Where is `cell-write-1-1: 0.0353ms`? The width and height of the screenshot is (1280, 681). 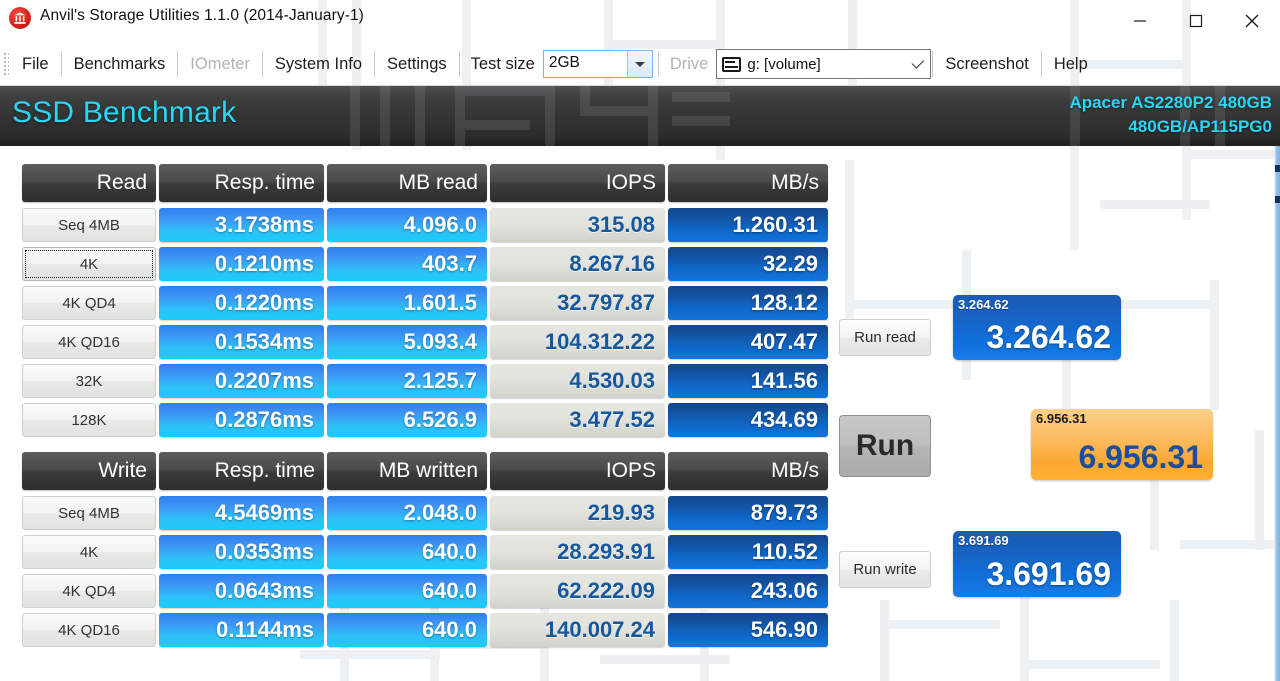 cell-write-1-1: 0.0353ms is located at coordinates (241, 552).